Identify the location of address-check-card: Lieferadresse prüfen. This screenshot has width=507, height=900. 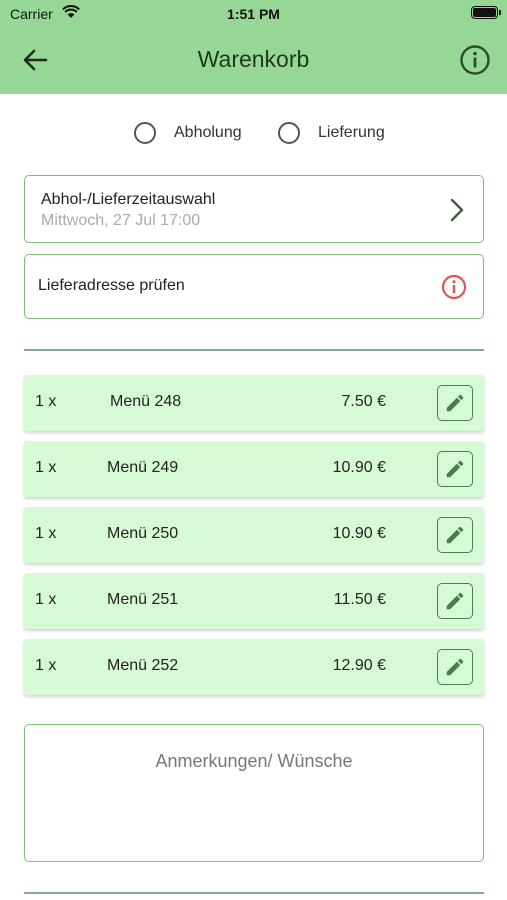
(254, 286).